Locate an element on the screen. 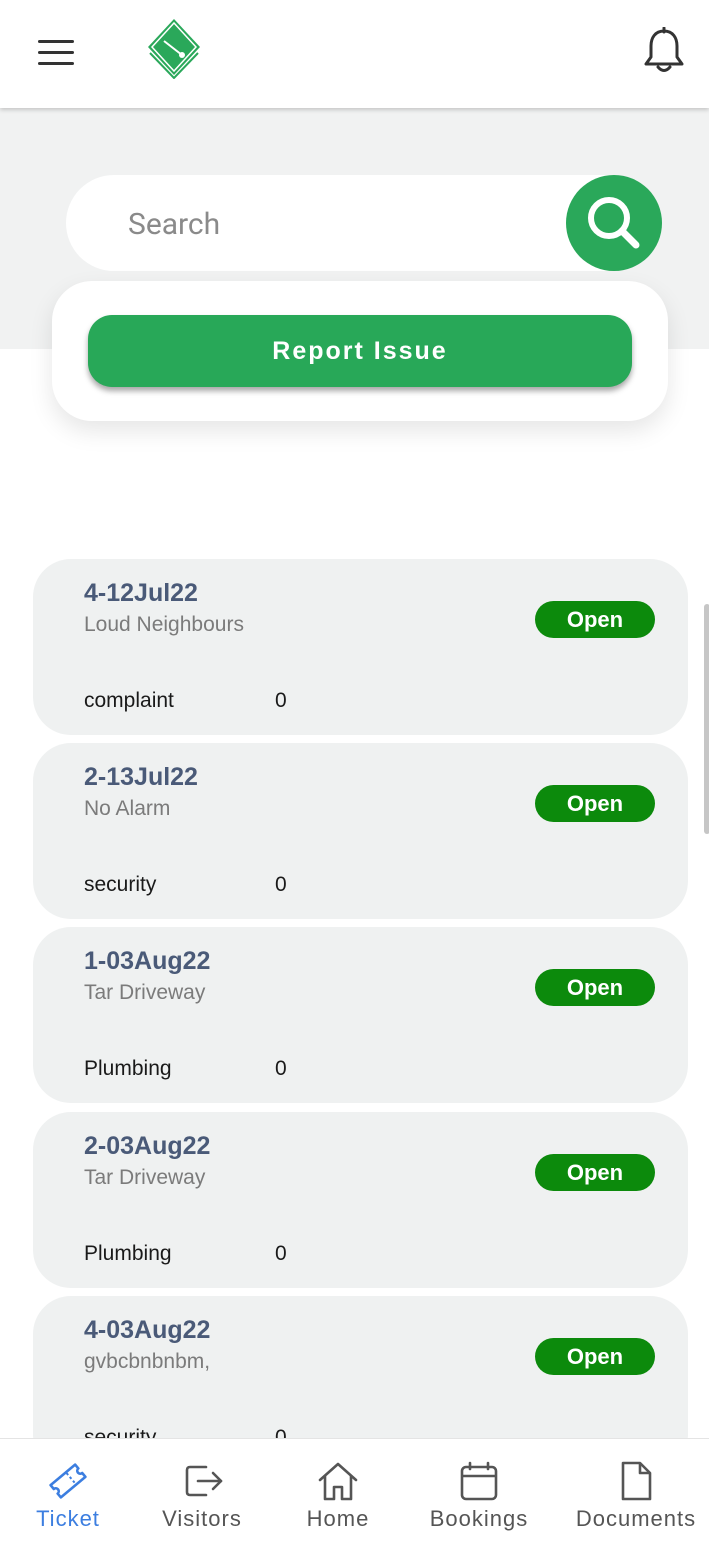  nav-documents: Documents is located at coordinates (636, 1492).